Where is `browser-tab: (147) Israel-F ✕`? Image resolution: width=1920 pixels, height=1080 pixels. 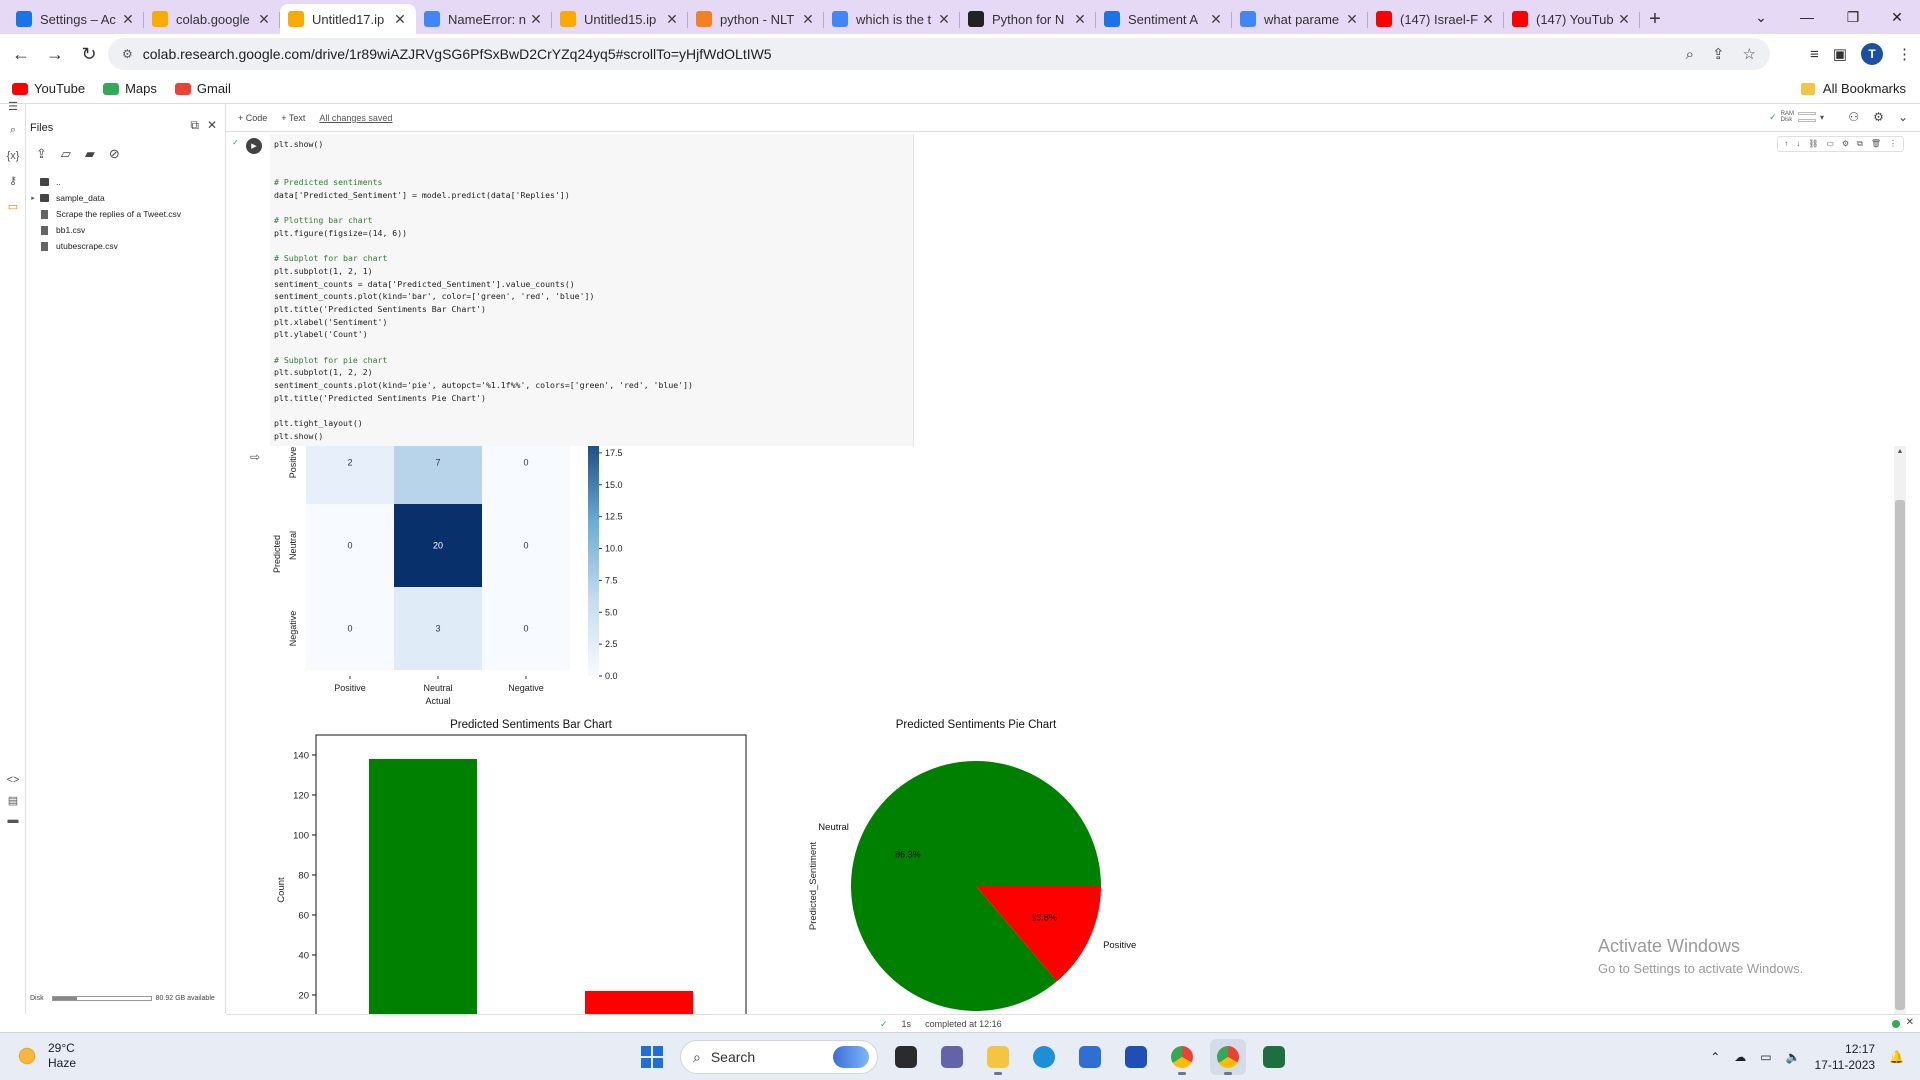 browser-tab: (147) Israel-F ✕ is located at coordinates (1436, 19).